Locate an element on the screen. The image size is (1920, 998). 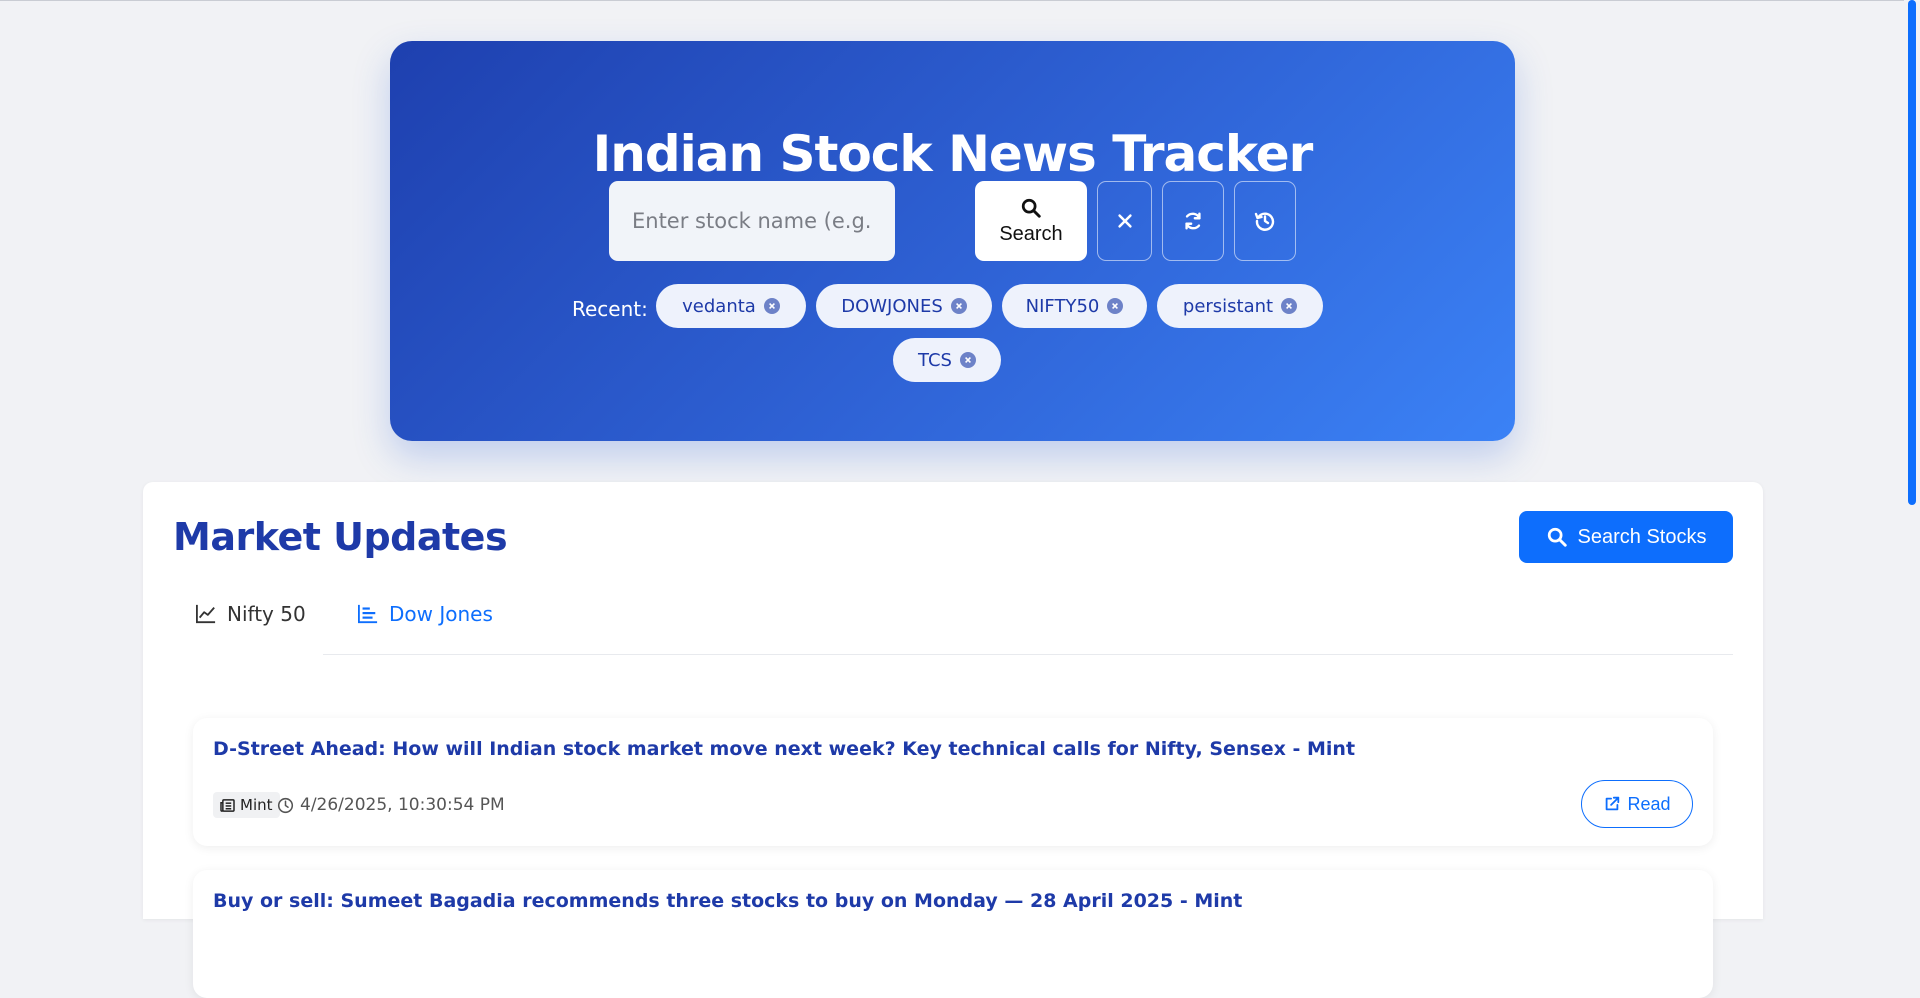
recent-chip-dowjones: DOWJONES is located at coordinates (904, 306).